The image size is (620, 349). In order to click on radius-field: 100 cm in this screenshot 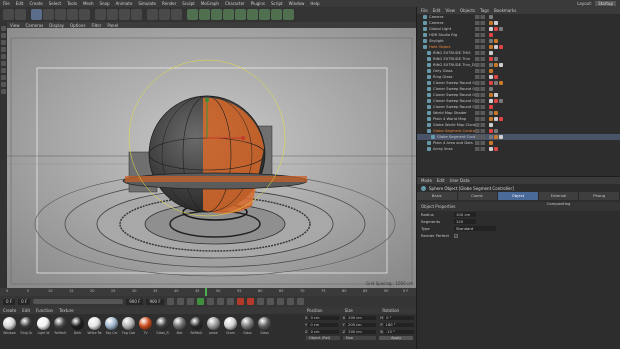, I will do `click(465, 214)`.